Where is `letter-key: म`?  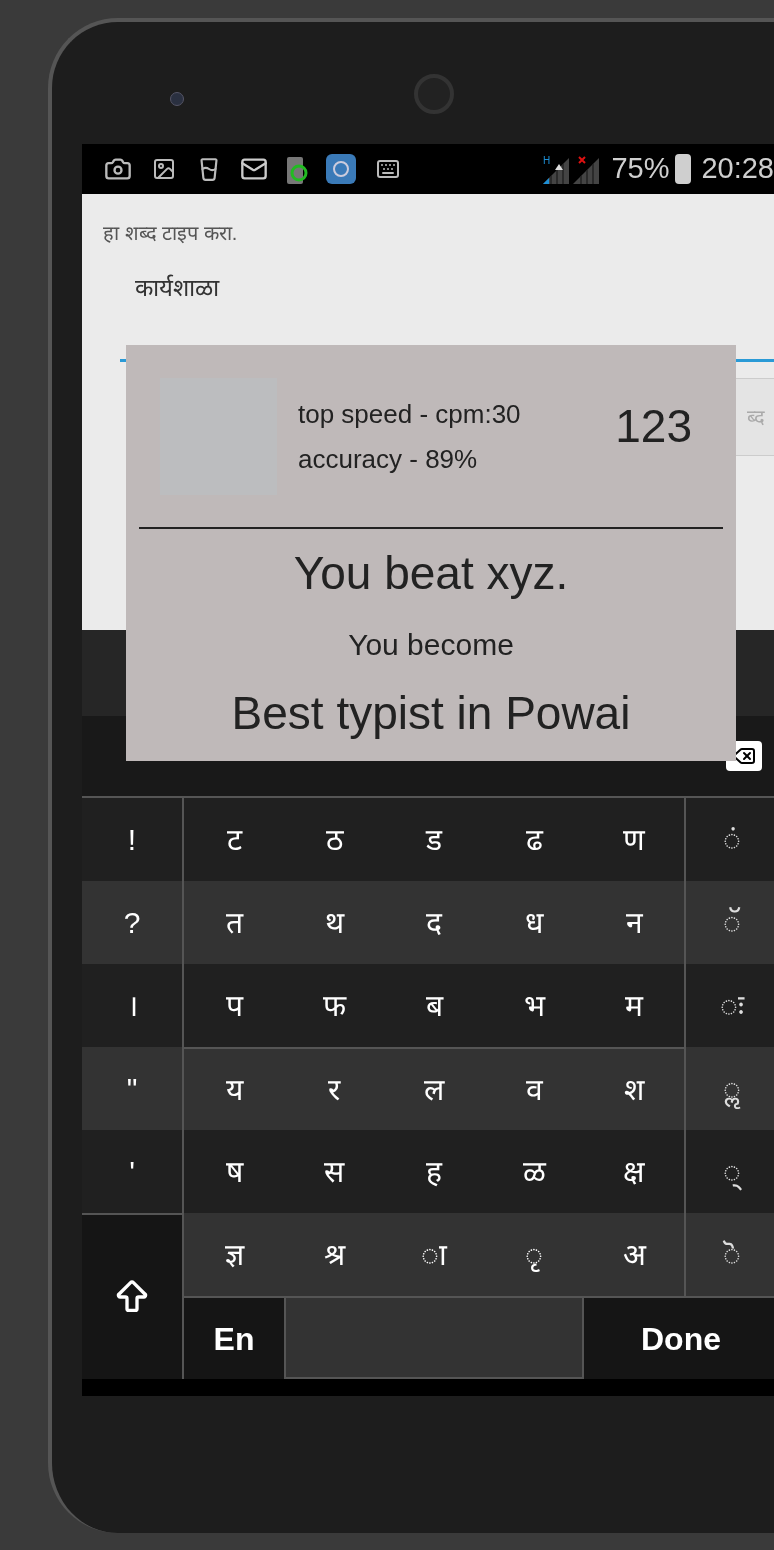
letter-key: म is located at coordinates (634, 1005).